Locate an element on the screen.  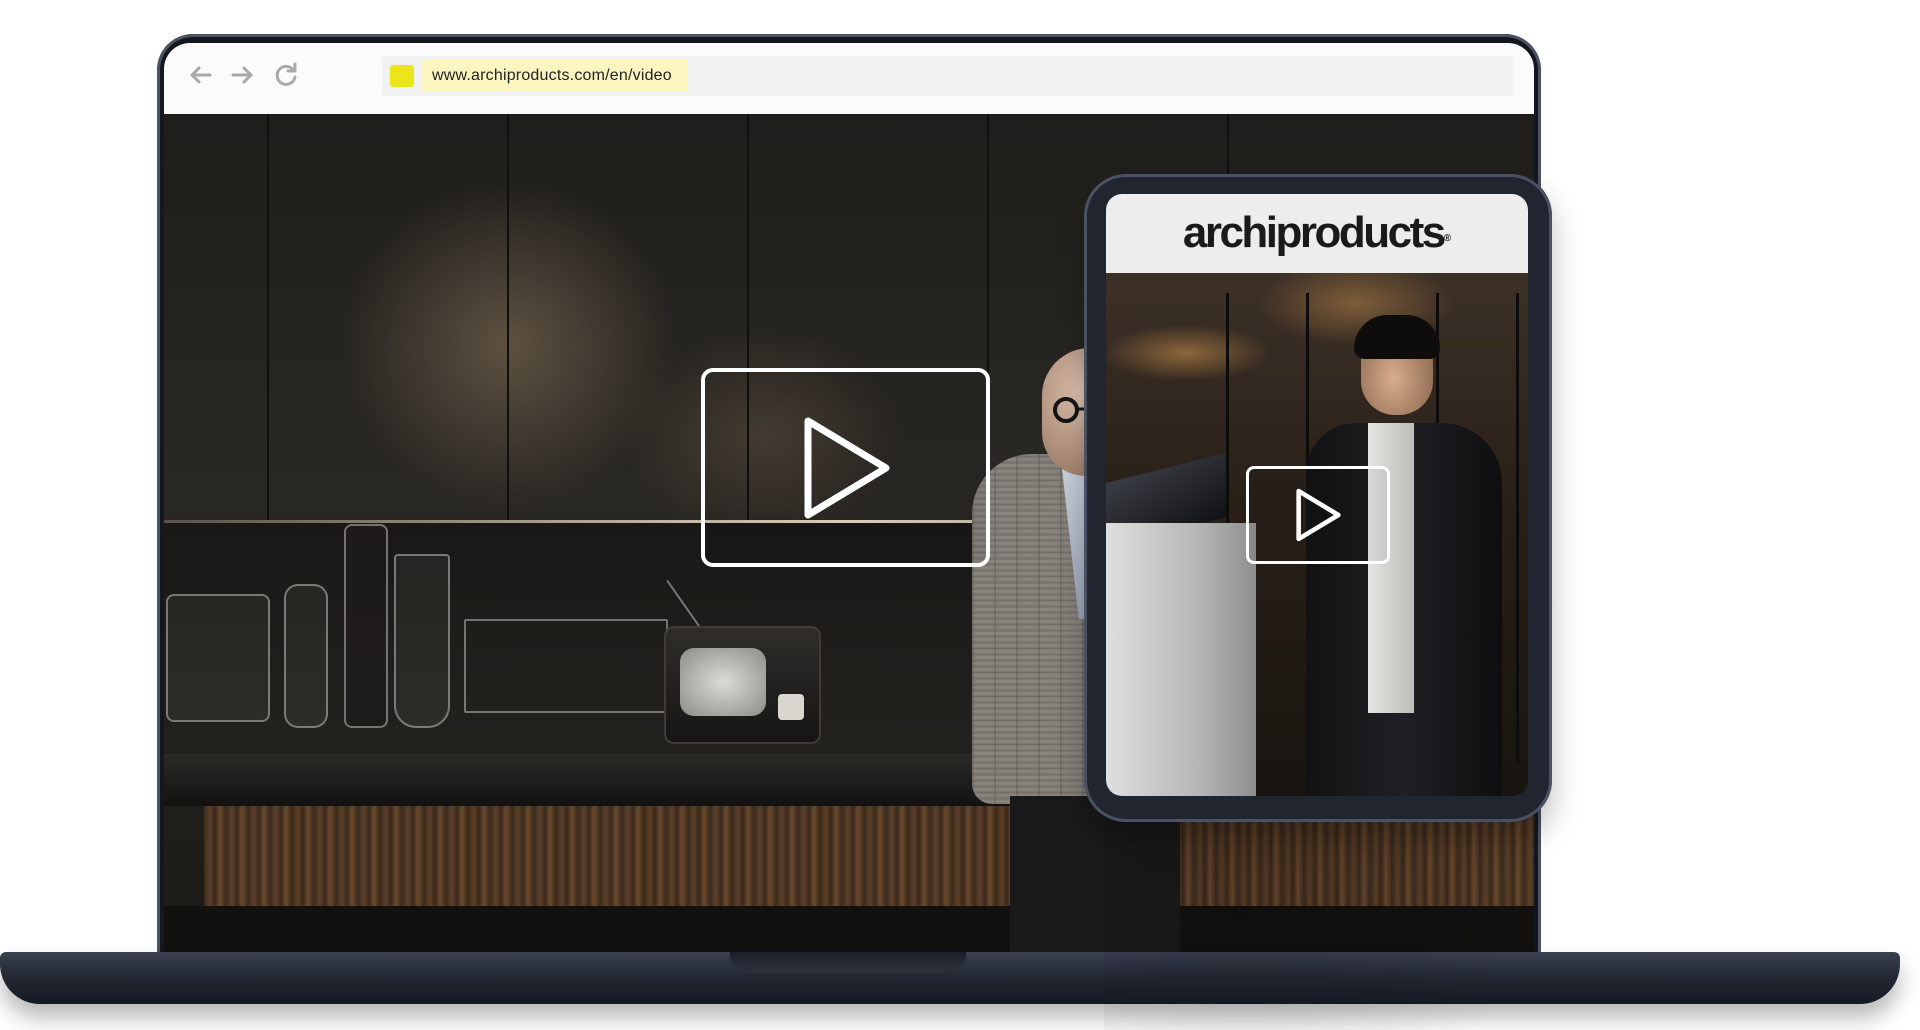
arrow-left-icon is located at coordinates (201, 75).